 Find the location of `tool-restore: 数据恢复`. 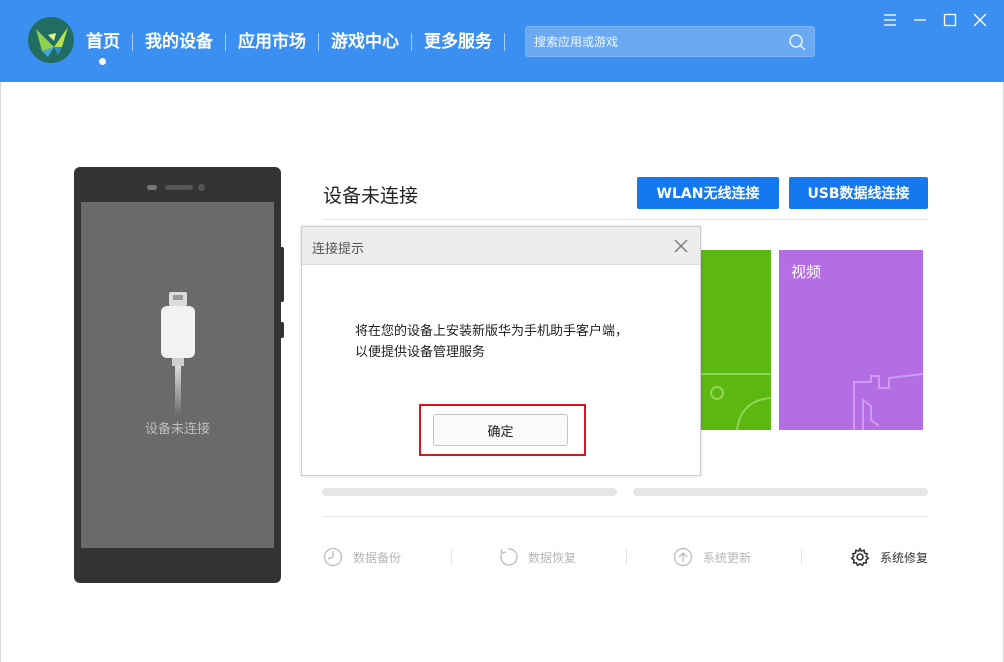

tool-restore: 数据恢复 is located at coordinates (537, 557).